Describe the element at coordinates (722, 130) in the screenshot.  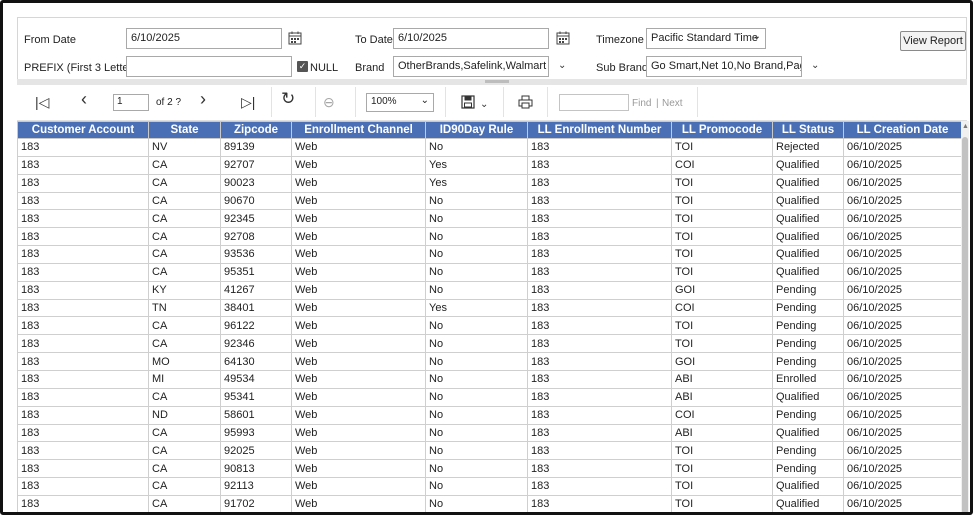
I see `column-header: LL Promocode` at that location.